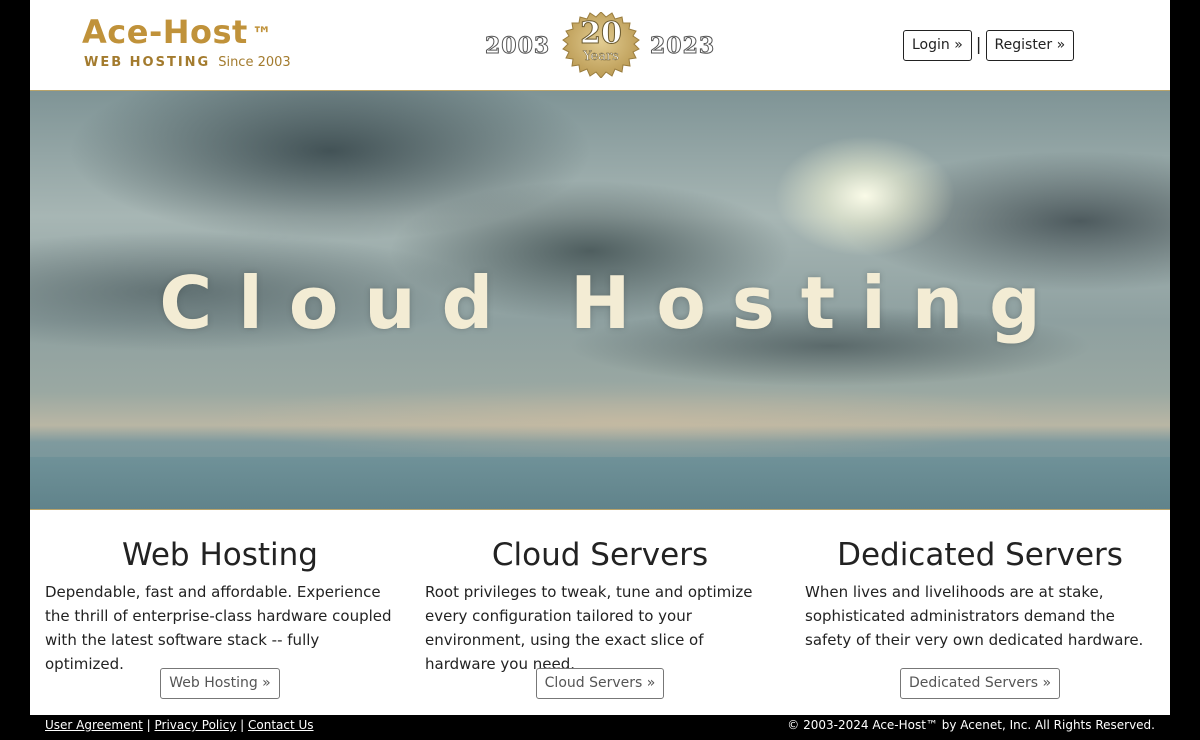 The image size is (1200, 740). Describe the element at coordinates (980, 555) in the screenshot. I see `feature-title: Dedicated Servers` at that location.